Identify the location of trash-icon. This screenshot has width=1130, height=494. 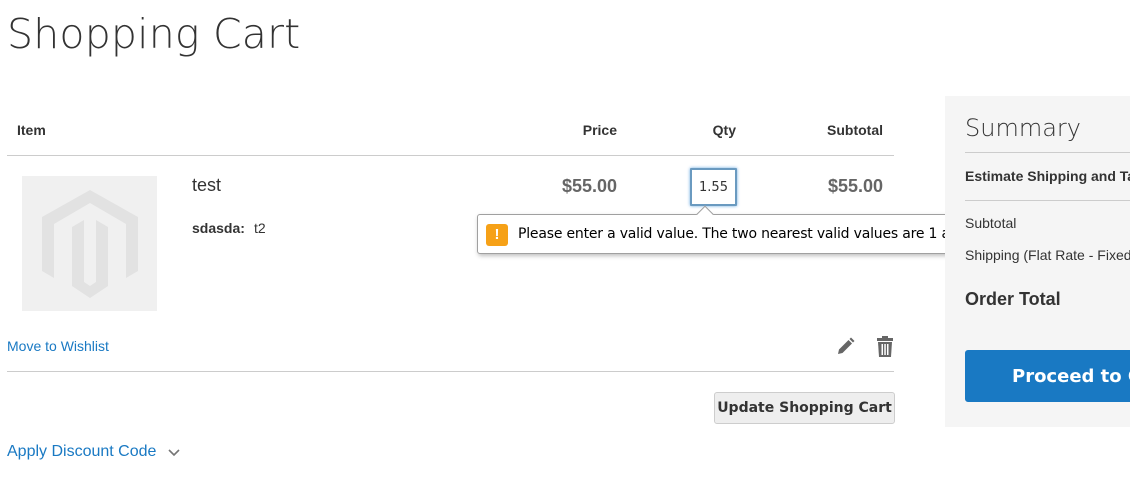
(885, 347).